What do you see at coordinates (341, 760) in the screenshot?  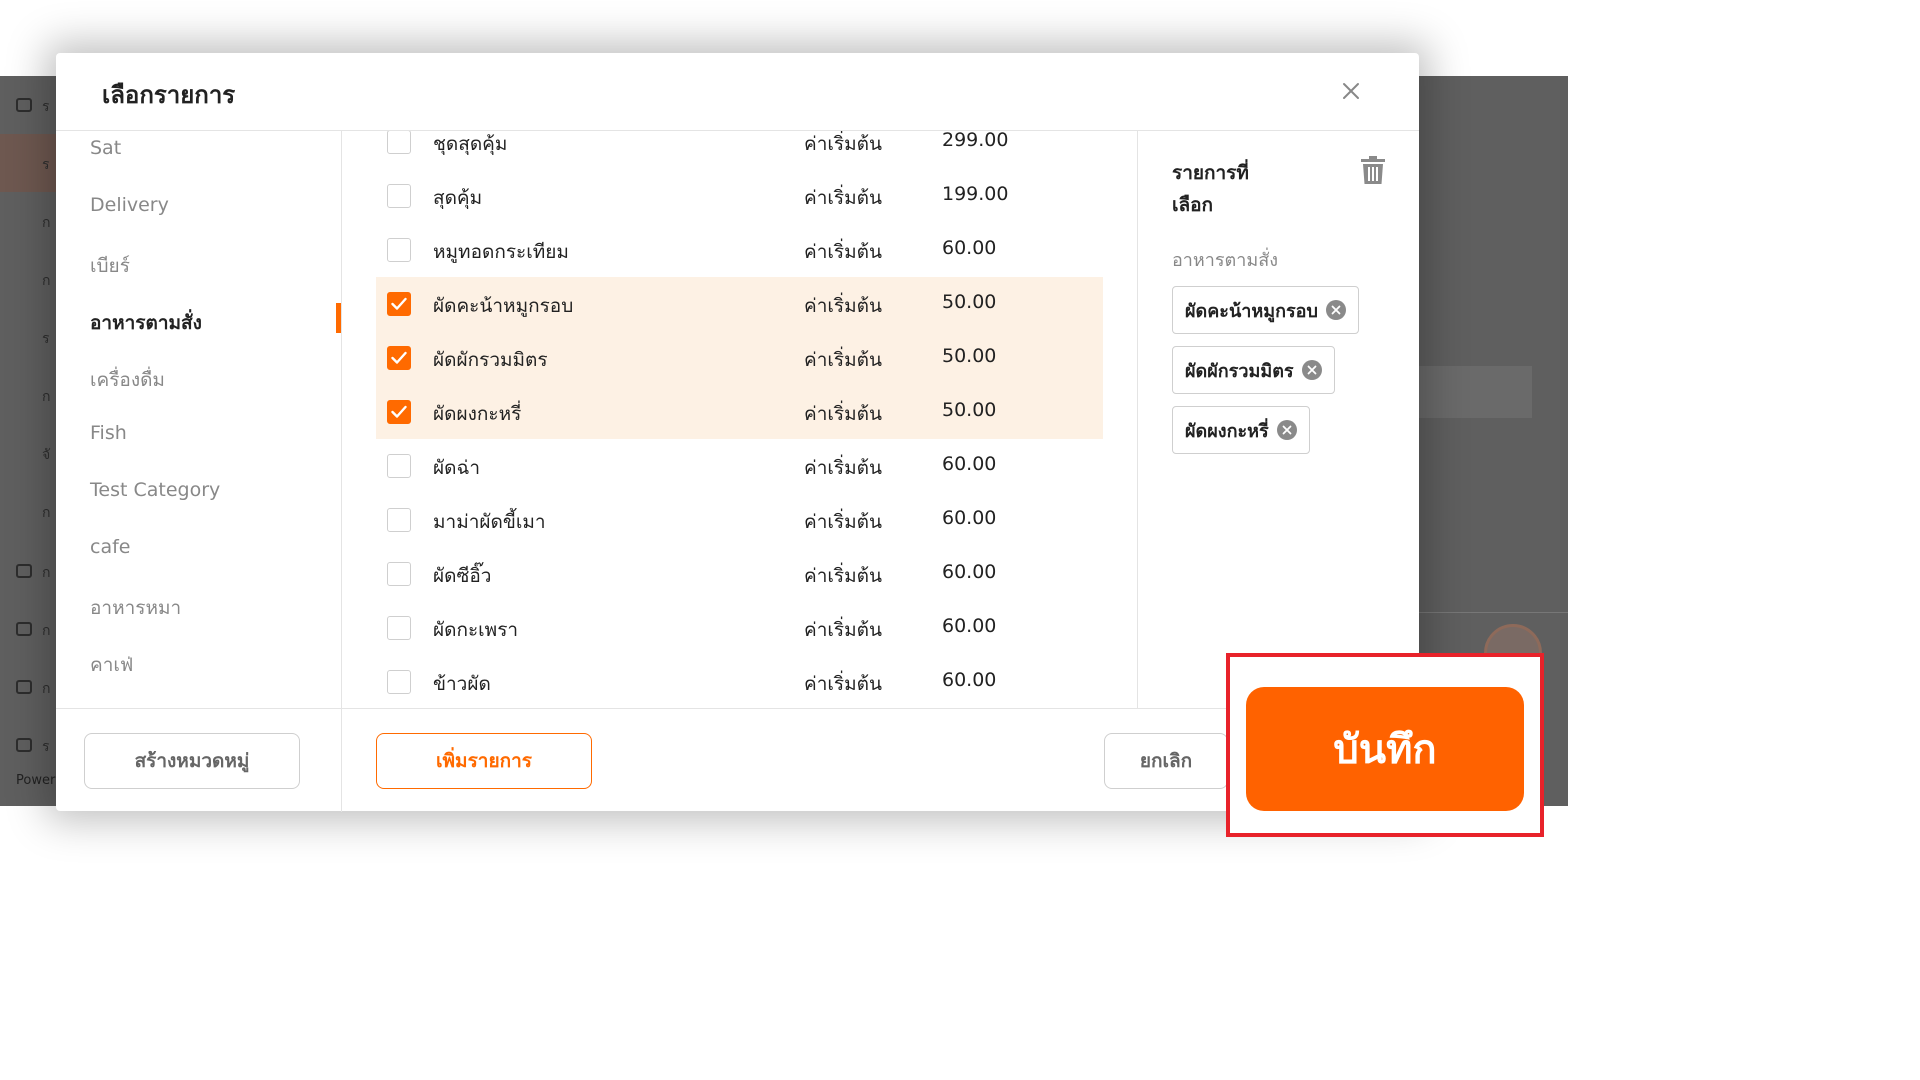 I see `footer-divider` at bounding box center [341, 760].